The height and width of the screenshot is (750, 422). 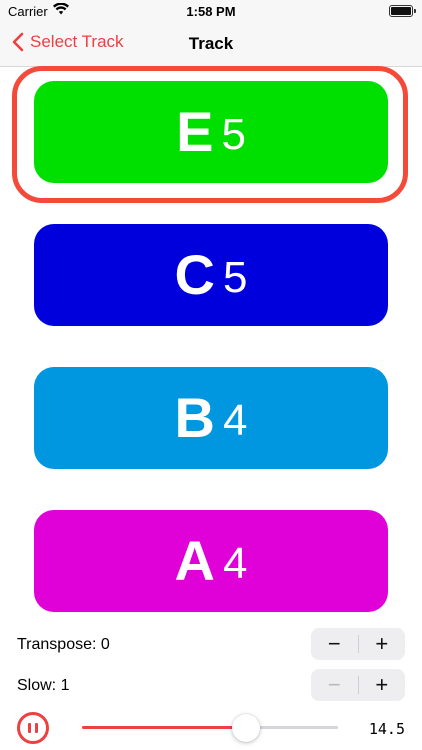 I want to click on transpose-increment-button: +, so click(x=382, y=644).